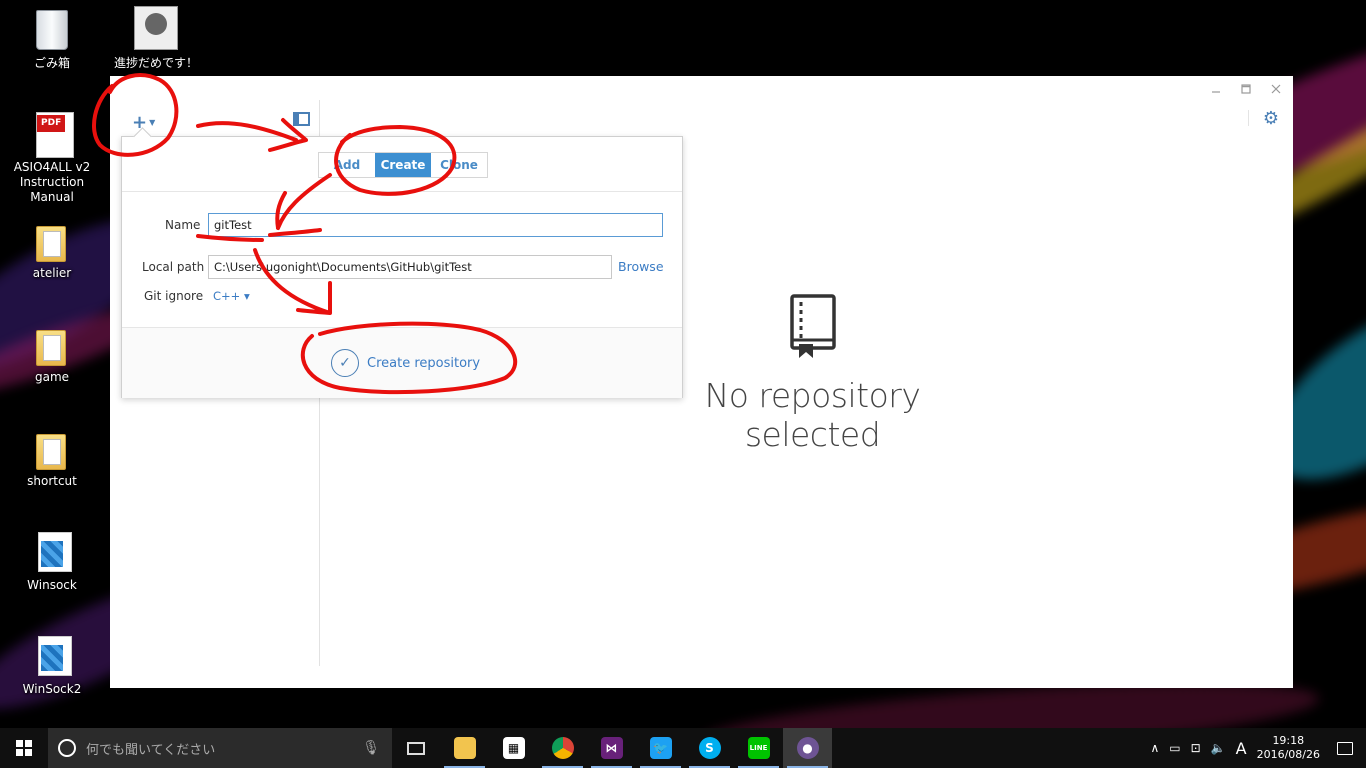 The image size is (1366, 768). Describe the element at coordinates (1154, 748) in the screenshot. I see `chevron-up-icon: ∧` at that location.